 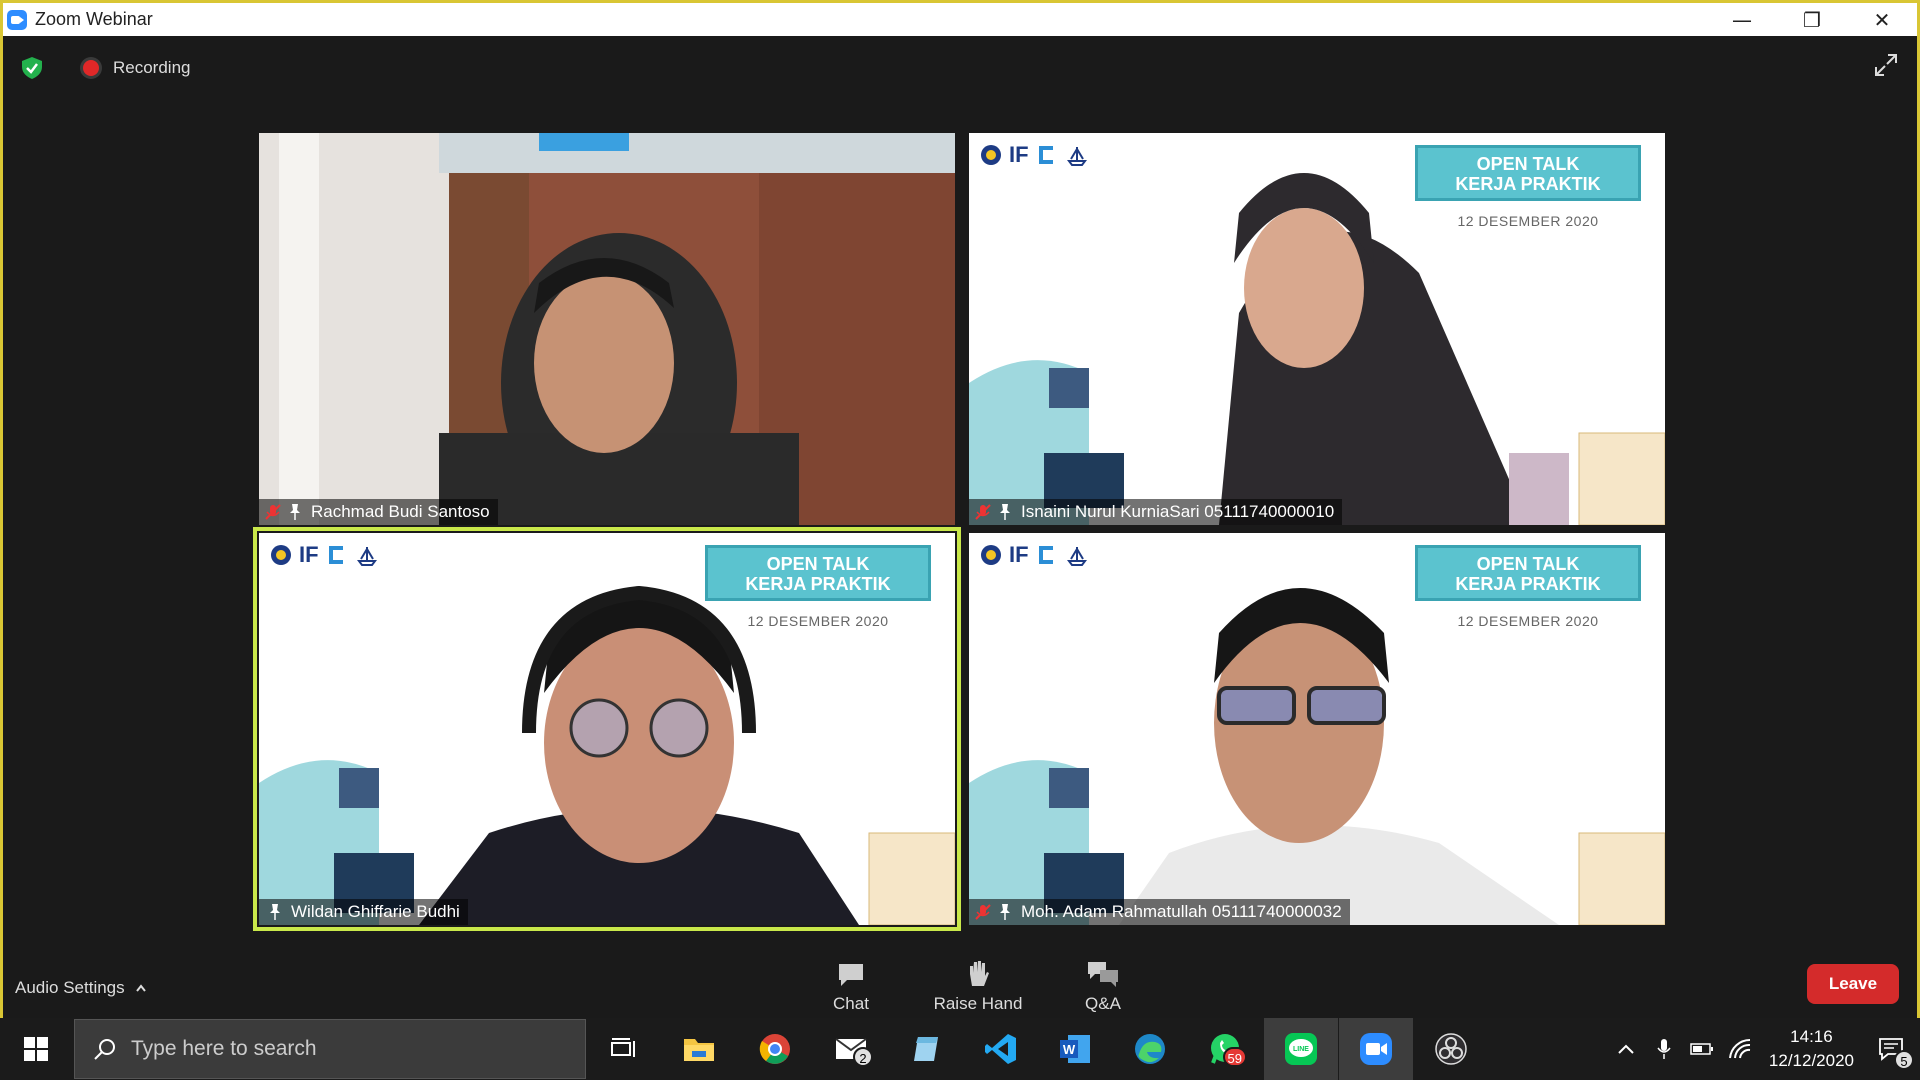 I want to click on audio-settings-label: Audio Settings, so click(x=70, y=987).